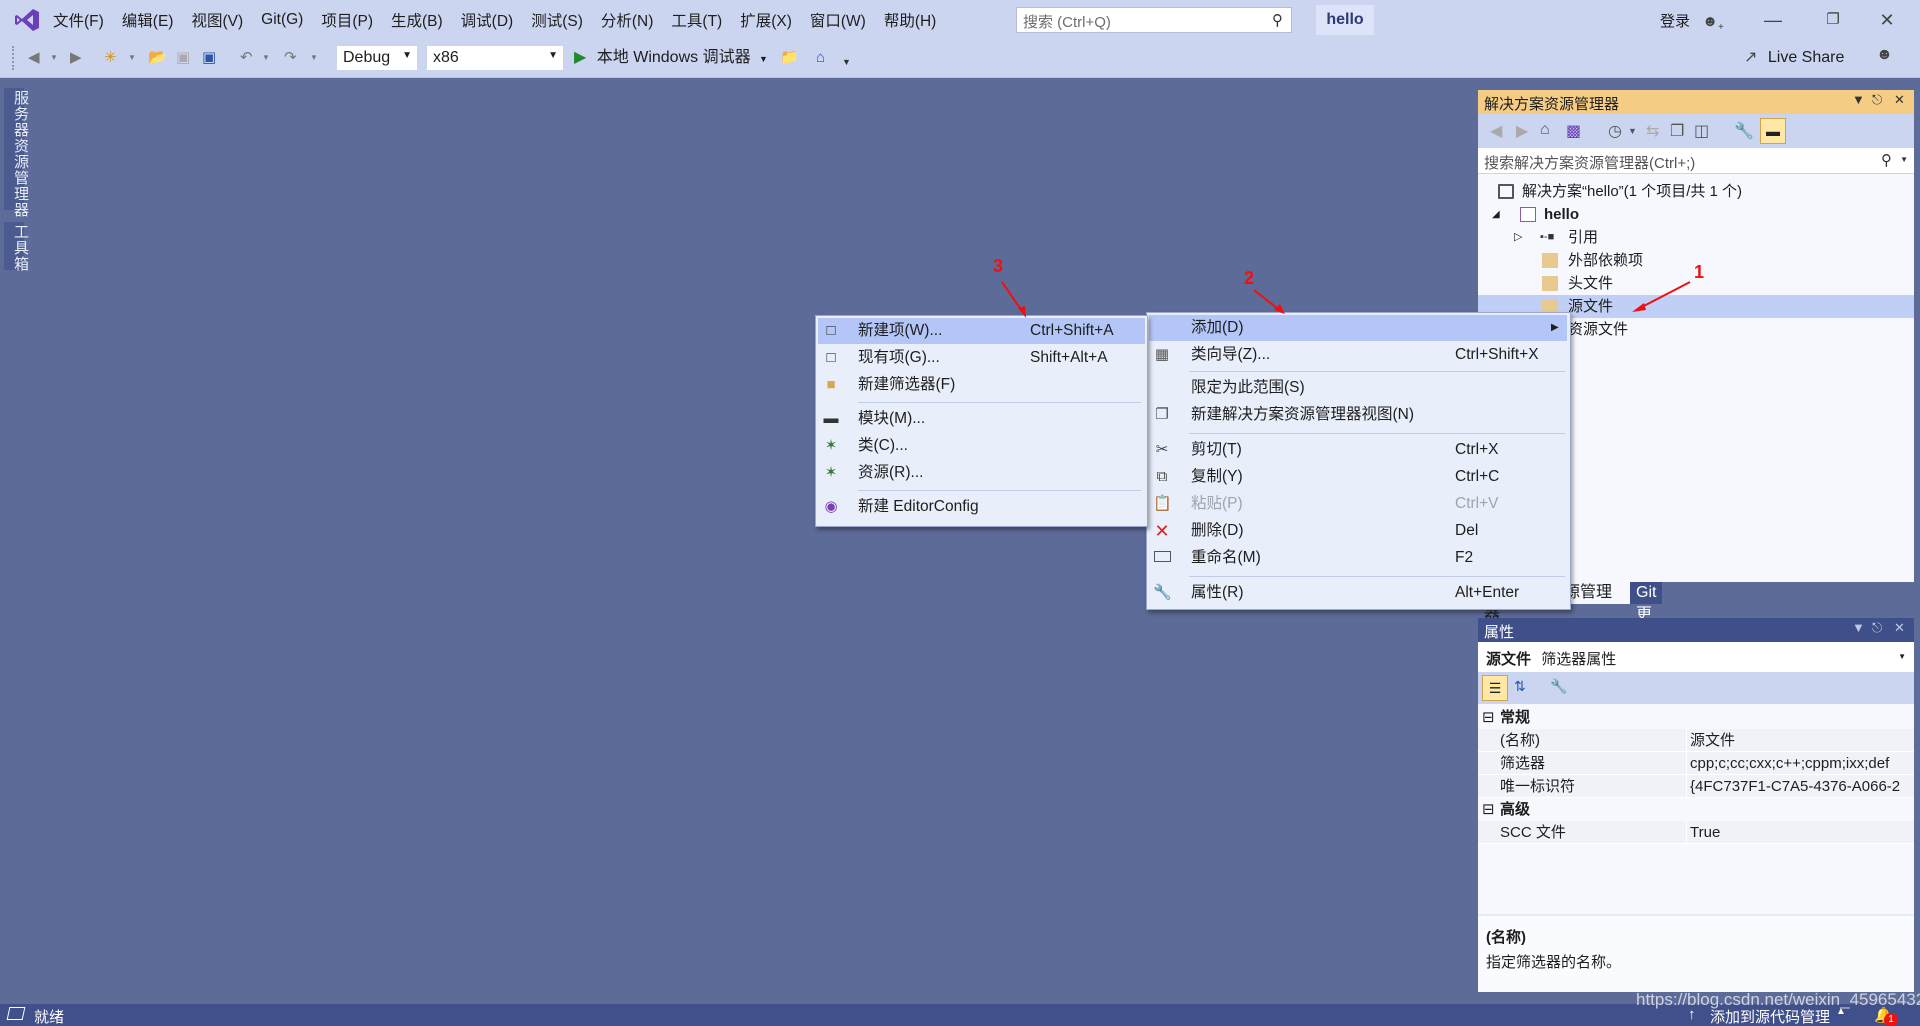 Image resolution: width=1920 pixels, height=1026 pixels. What do you see at coordinates (846, 62) in the screenshot?
I see `toolbar-overflow-icon: ▼` at bounding box center [846, 62].